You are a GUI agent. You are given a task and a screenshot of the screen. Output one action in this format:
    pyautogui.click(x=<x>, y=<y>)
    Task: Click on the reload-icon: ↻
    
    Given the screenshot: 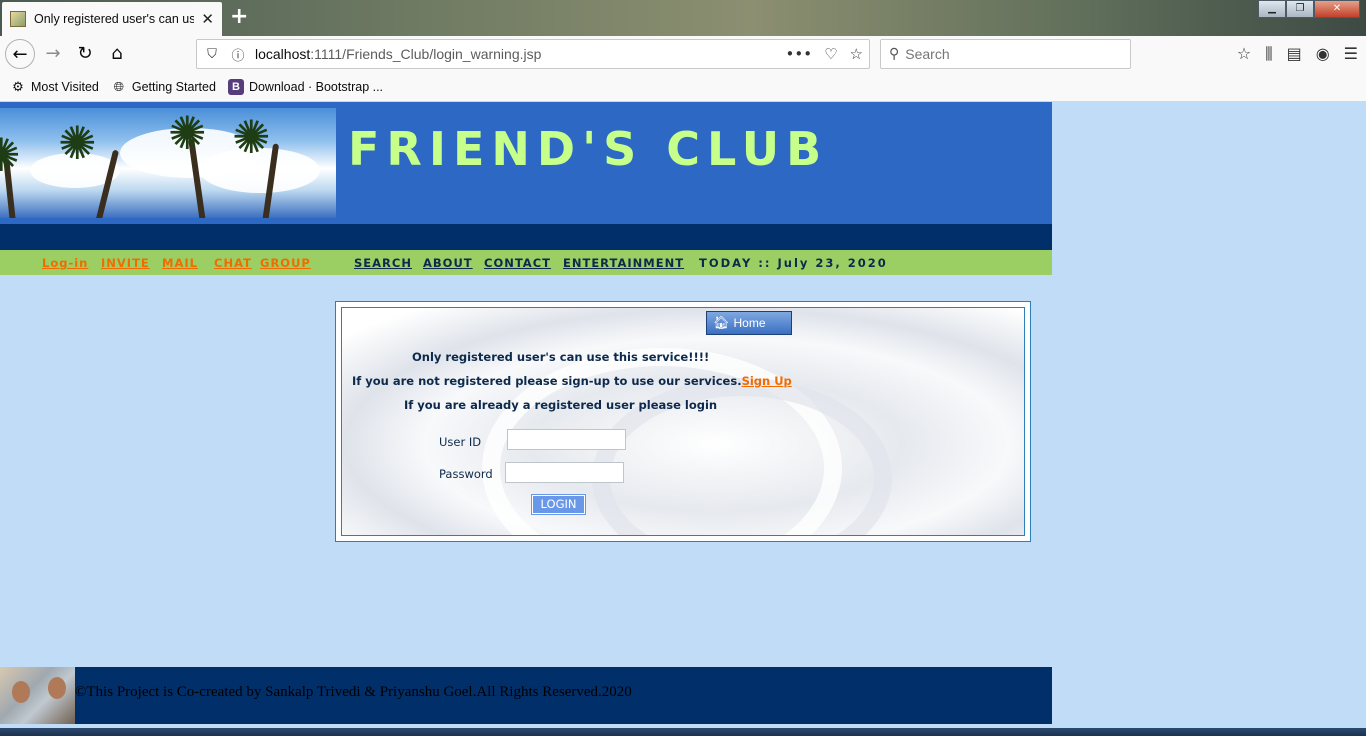 What is the action you would take?
    pyautogui.click(x=85, y=54)
    